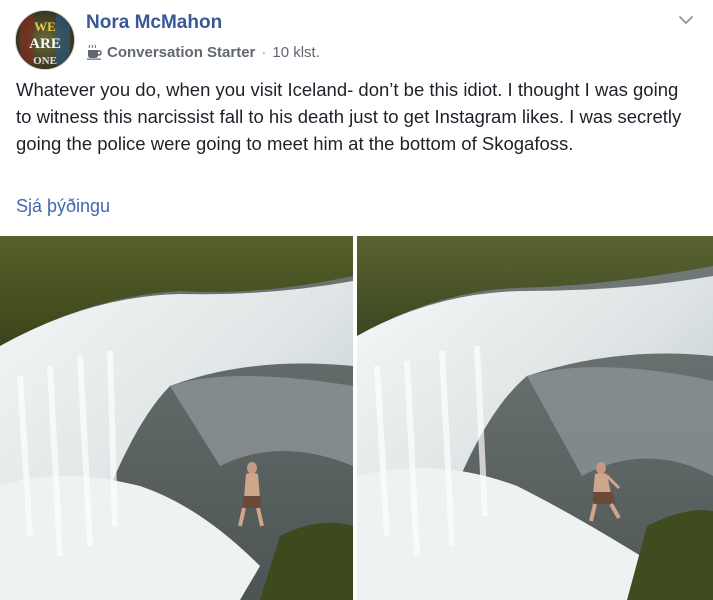 Image resolution: width=713 pixels, height=600 pixels. I want to click on author-name: Nora McMahon, so click(154, 23).